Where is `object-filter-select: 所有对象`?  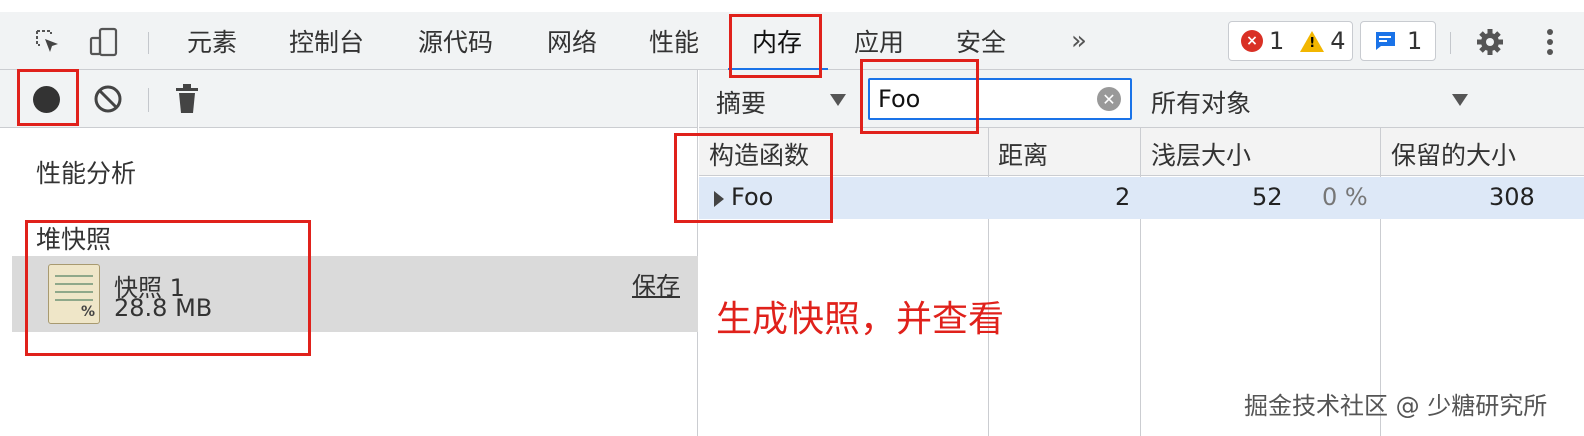
object-filter-select: 所有对象 is located at coordinates (1201, 102).